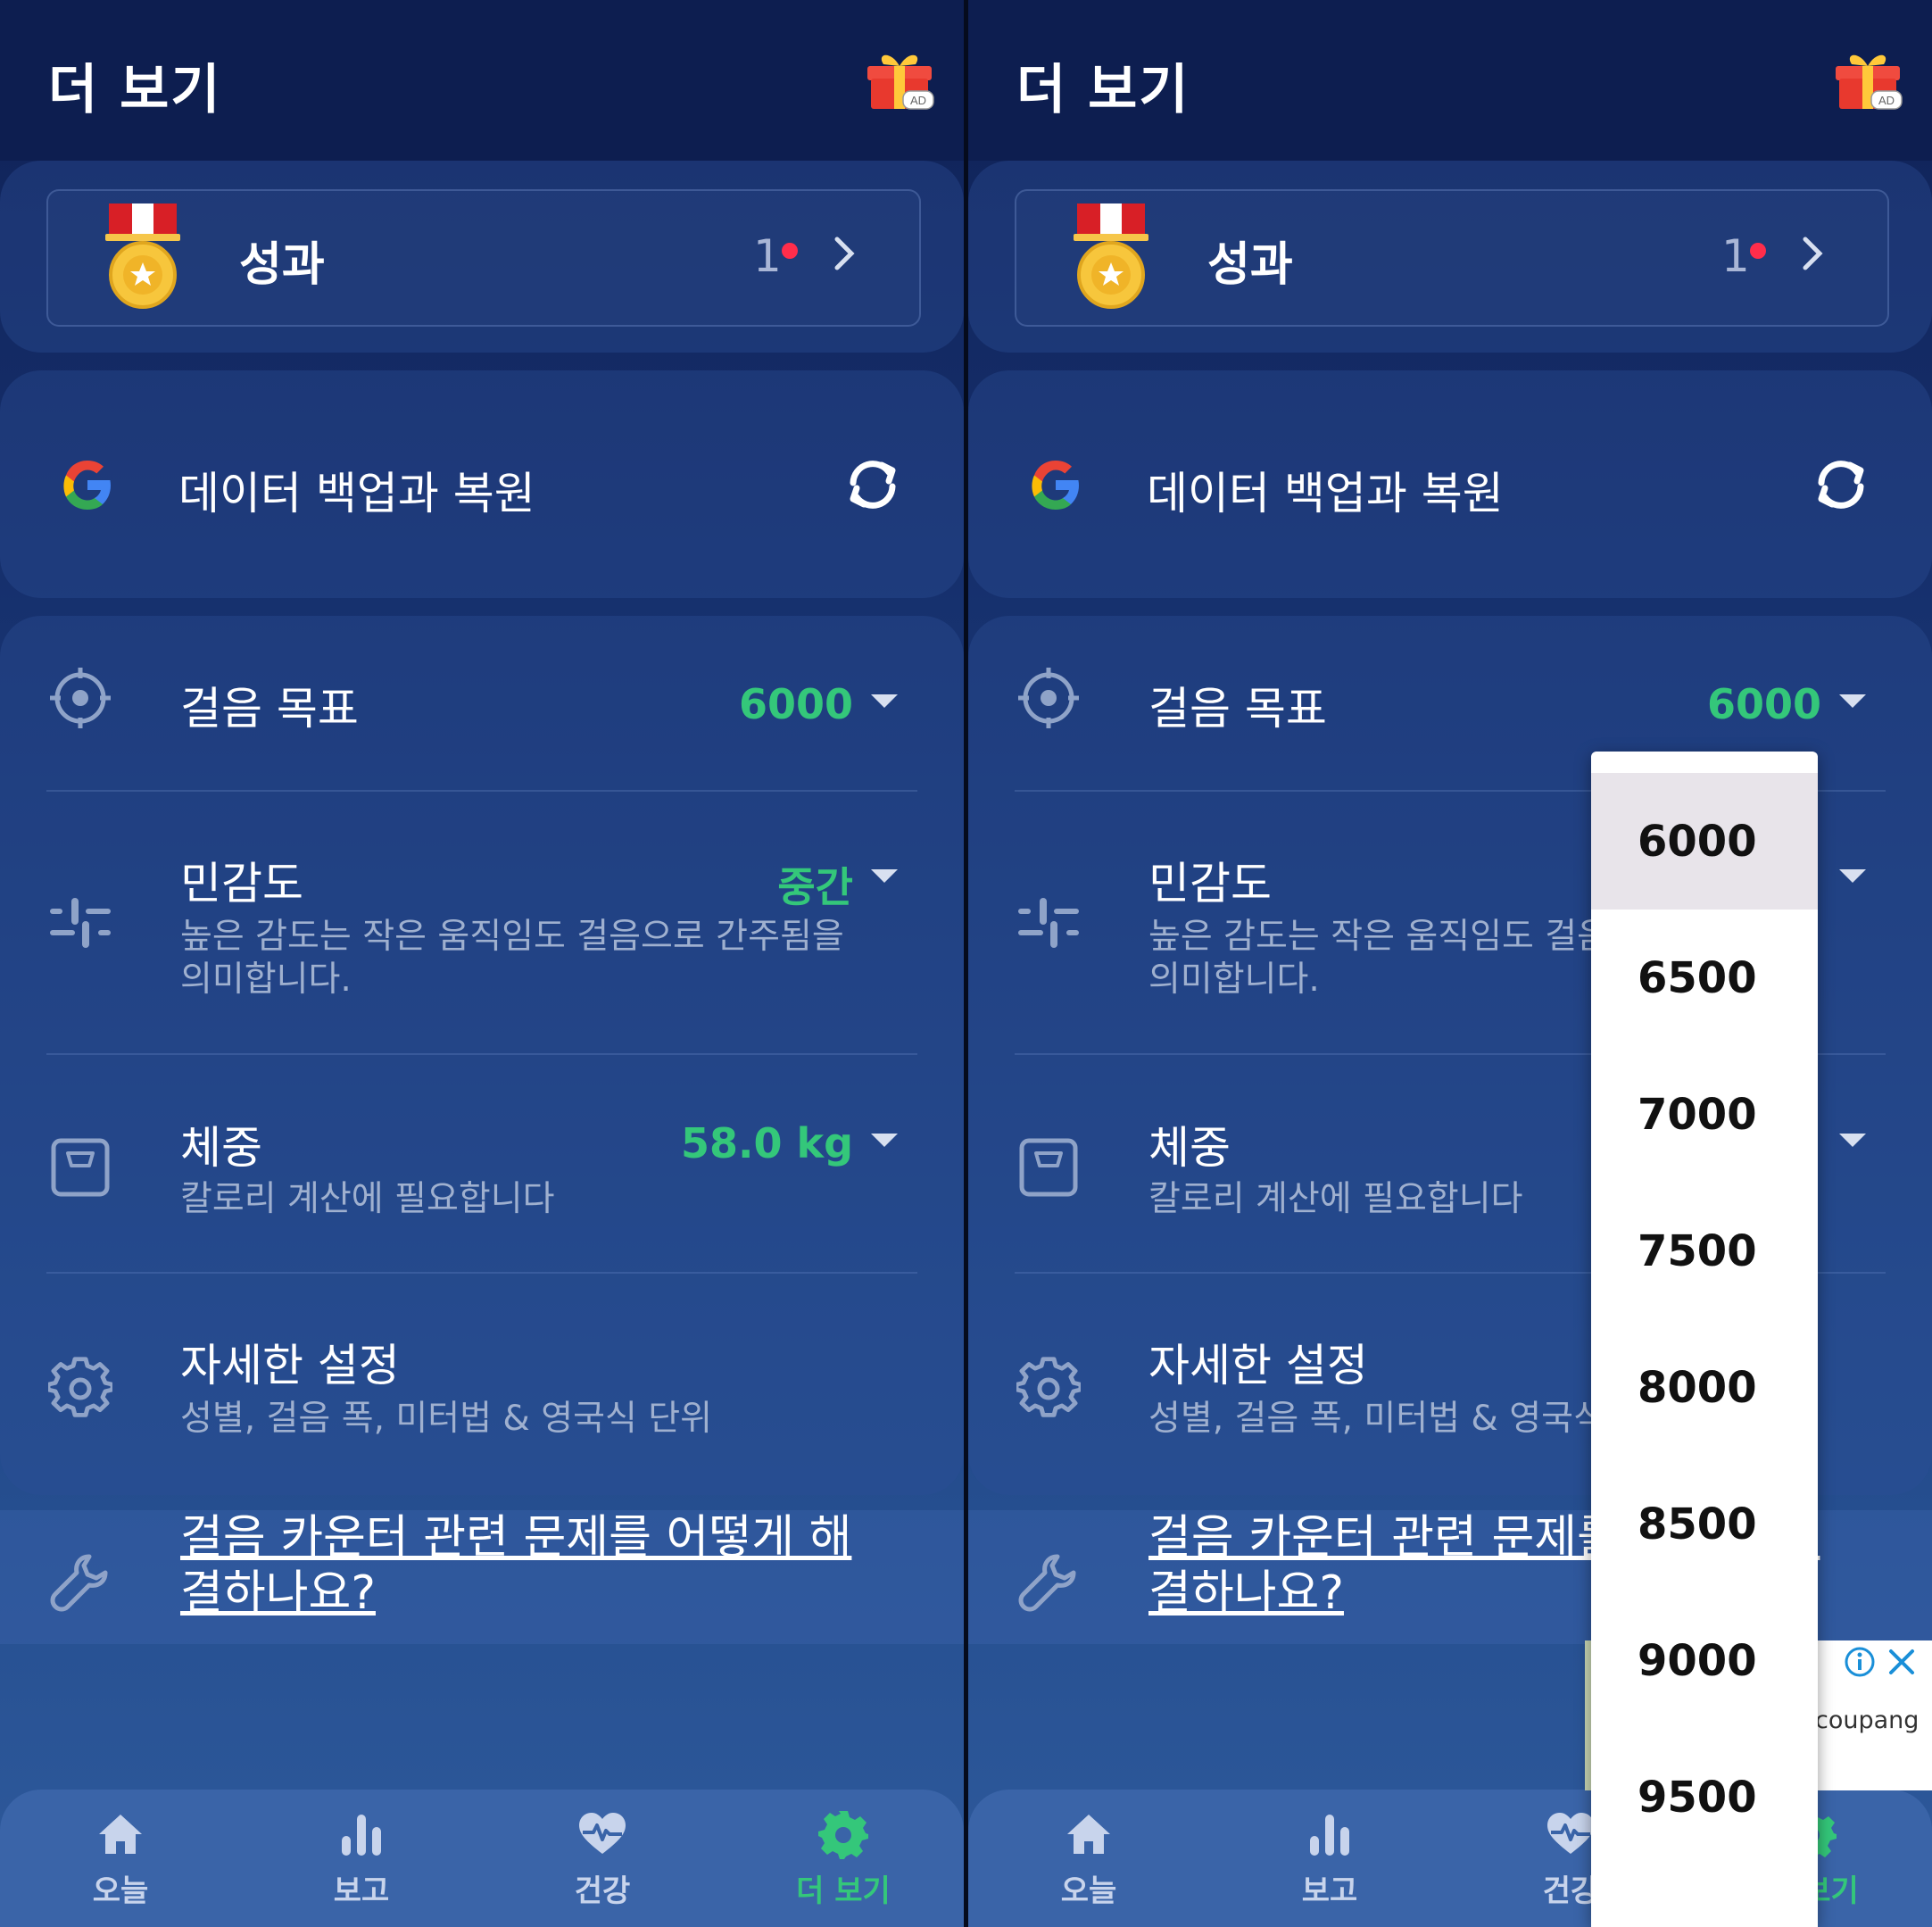 This screenshot has height=1927, width=1932. What do you see at coordinates (1704, 978) in the screenshot?
I see `dropdown-option: 6500` at bounding box center [1704, 978].